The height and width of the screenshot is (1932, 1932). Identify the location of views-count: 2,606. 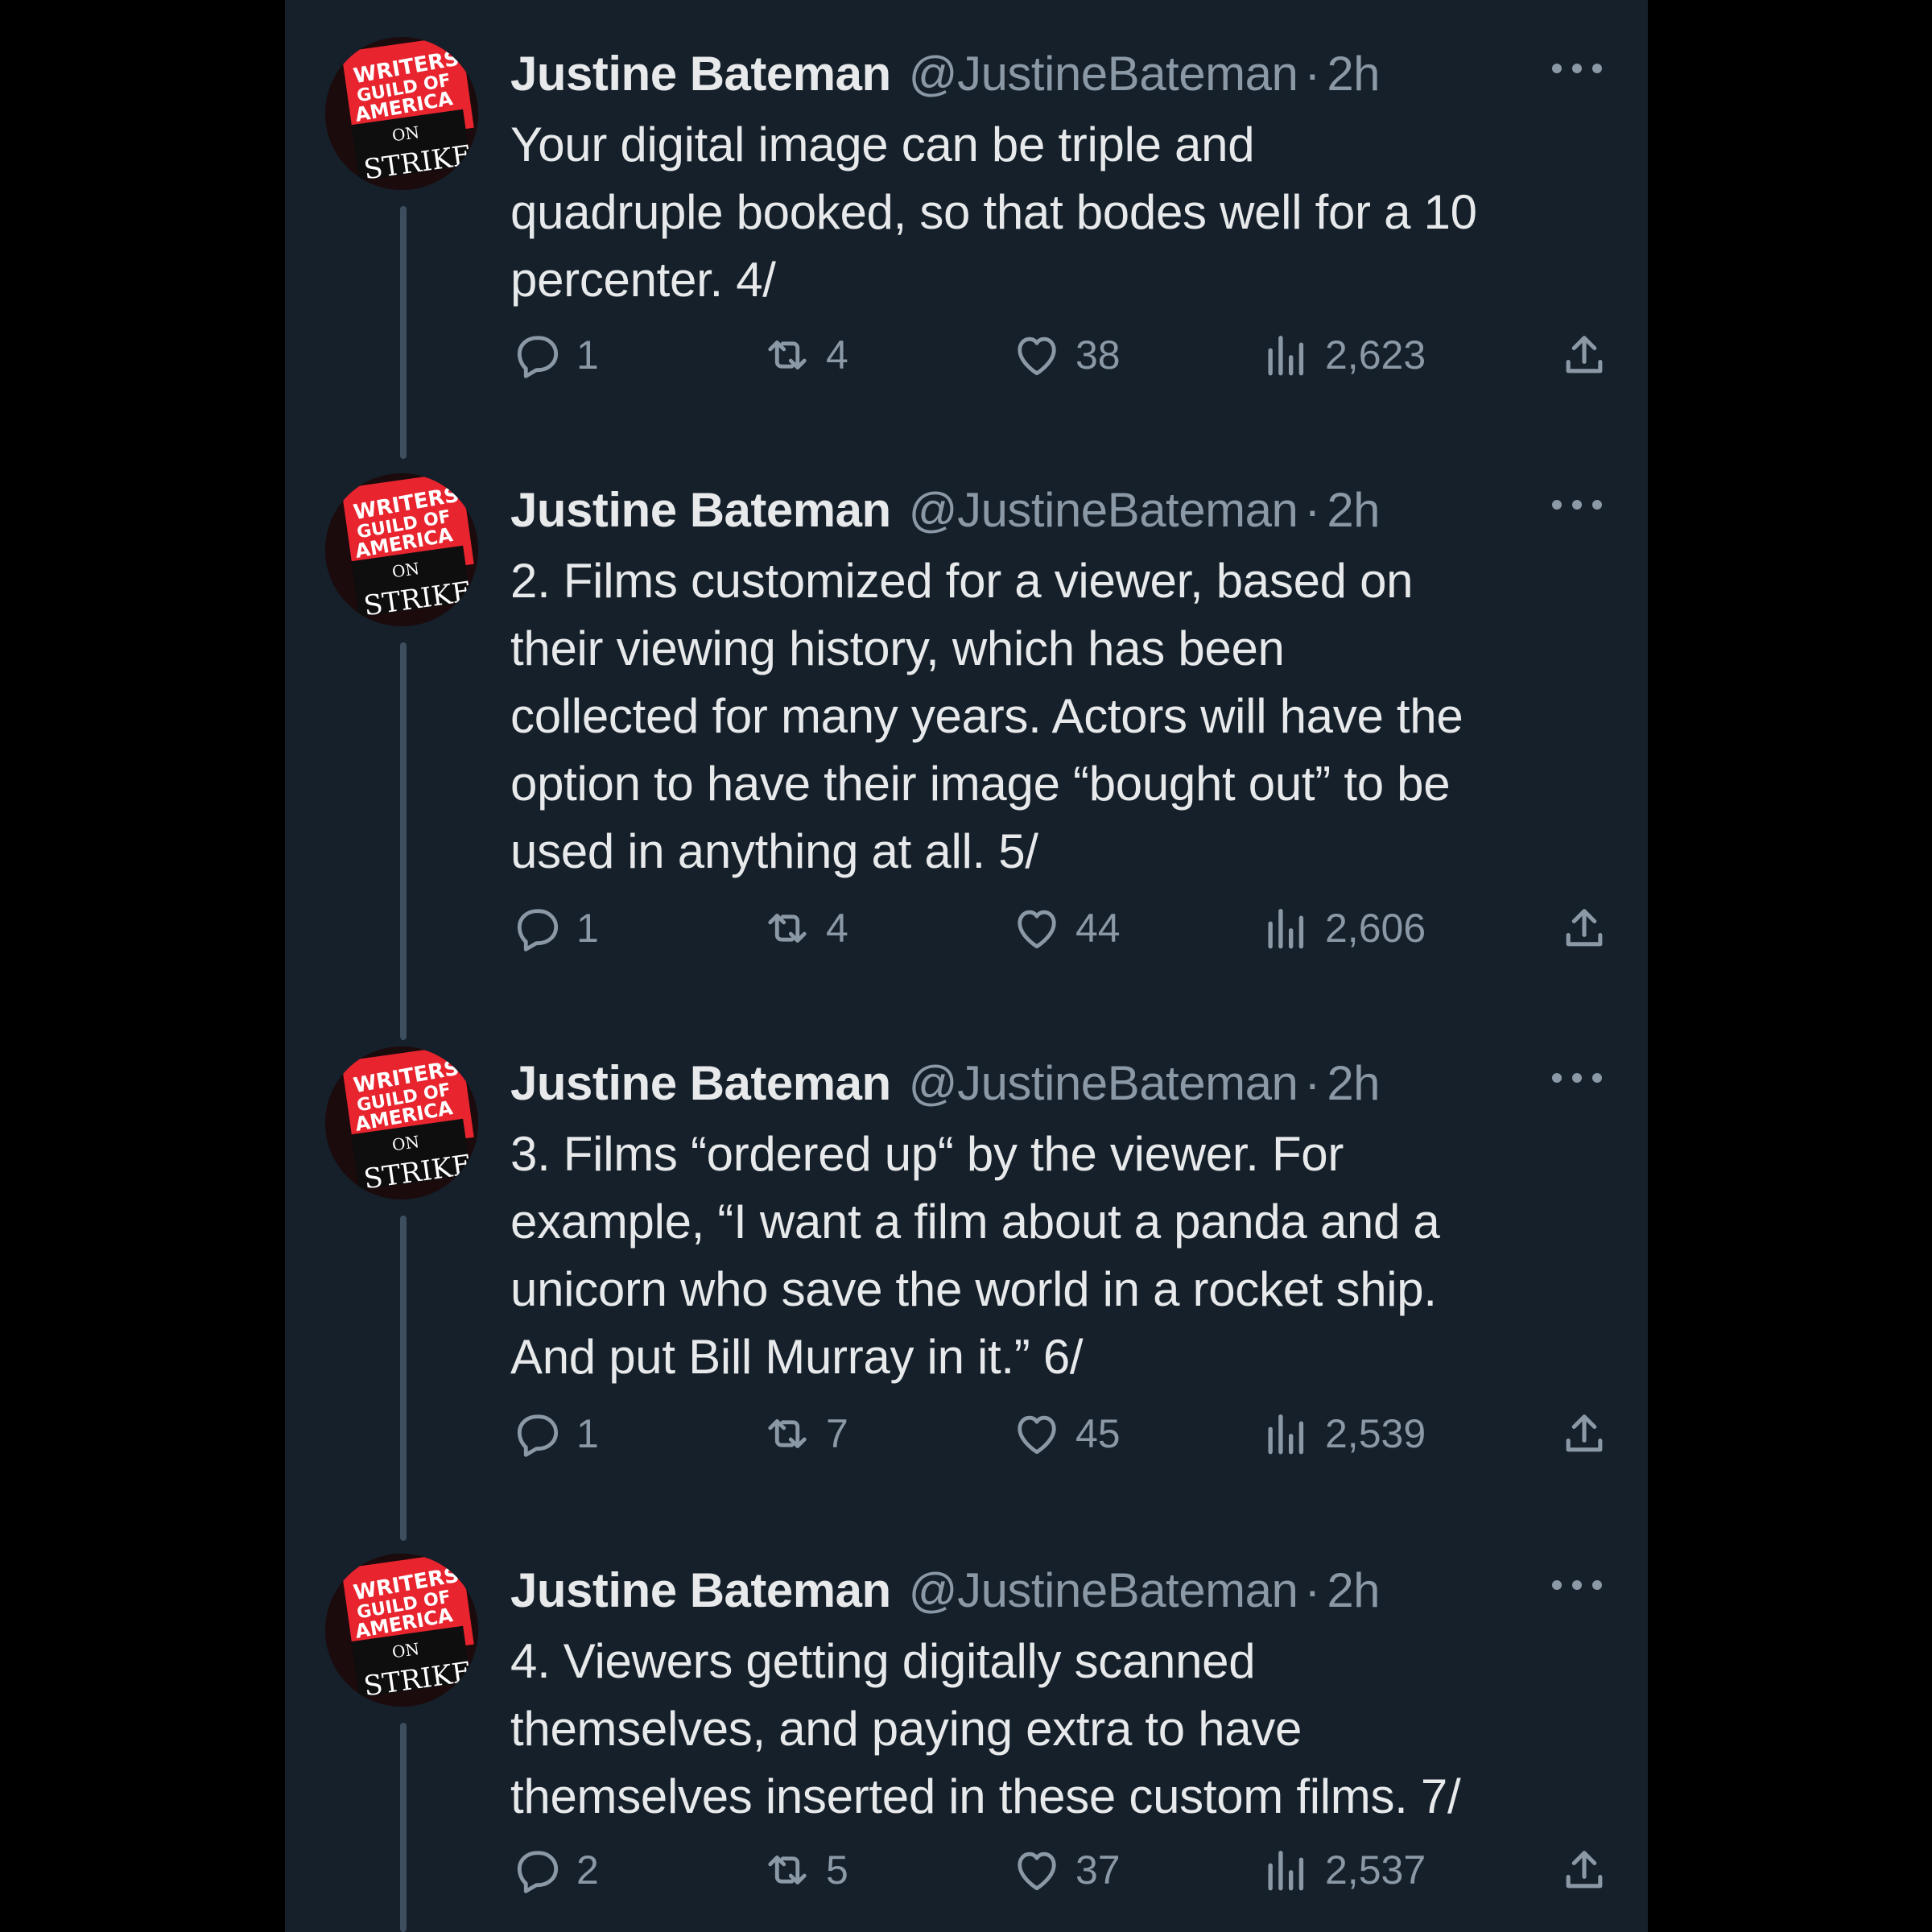
(1375, 928).